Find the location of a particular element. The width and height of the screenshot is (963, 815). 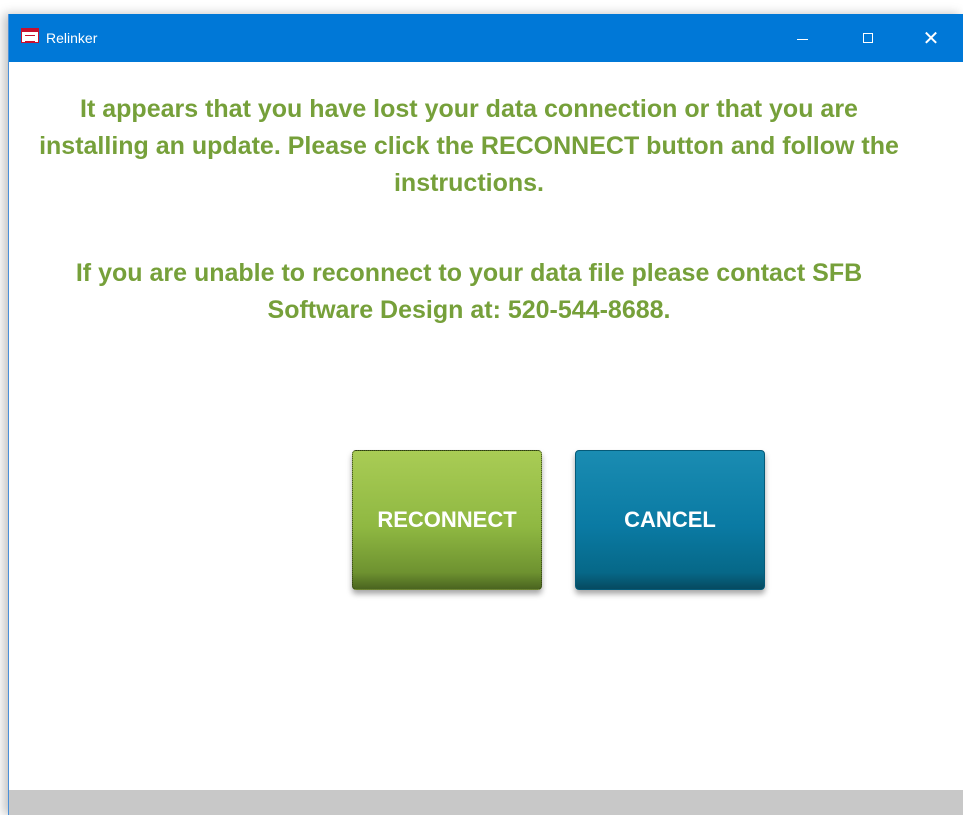

maximize-button is located at coordinates (868, 38).